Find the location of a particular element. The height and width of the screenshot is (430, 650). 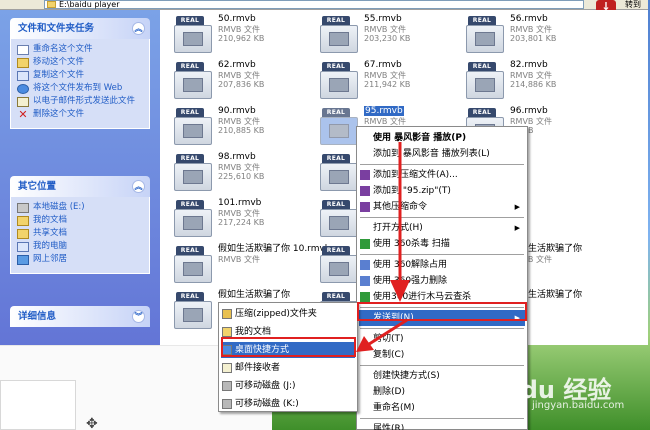

file-size: 207,836 KB is located at coordinates (241, 84).